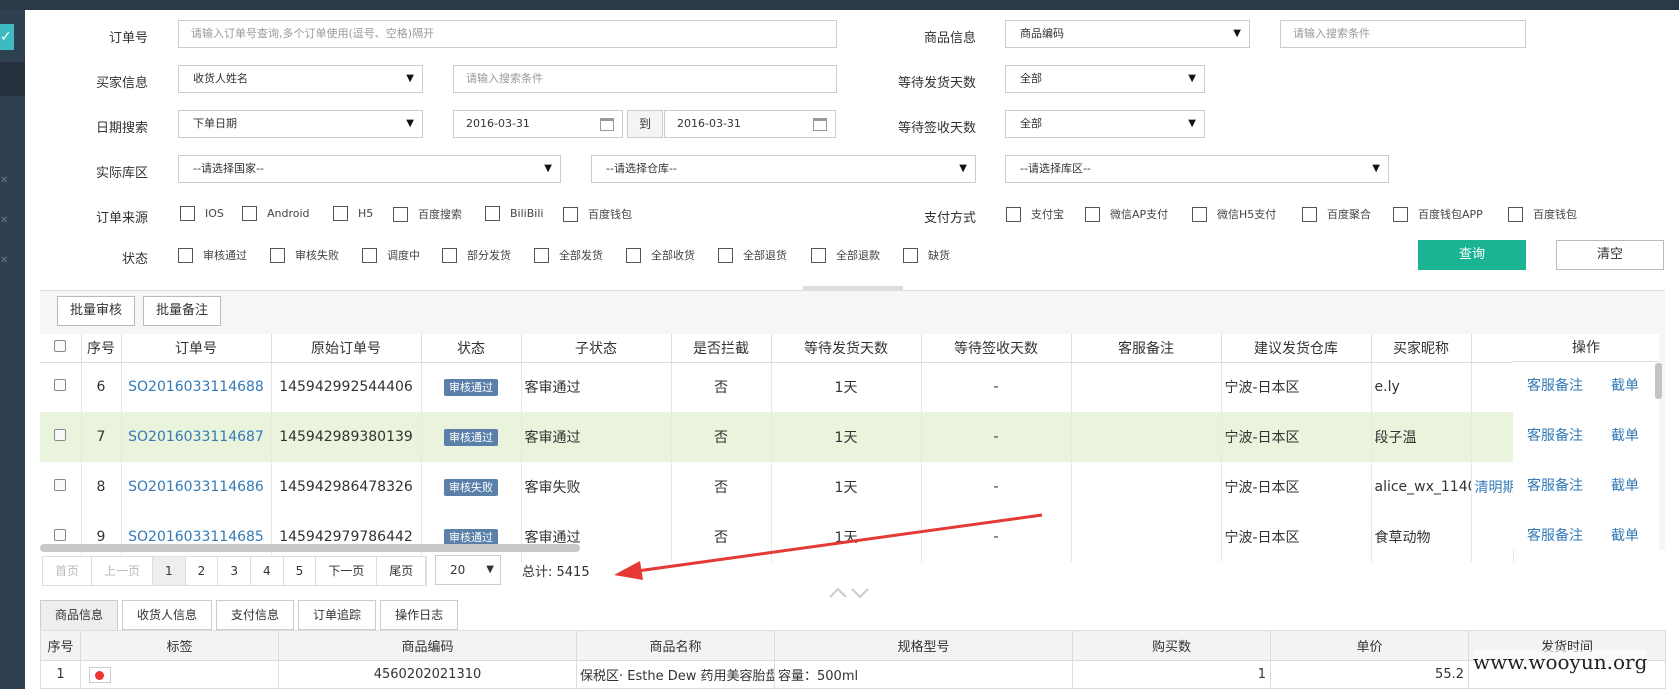 The image size is (1679, 689). I want to click on page-button: 5, so click(300, 571).